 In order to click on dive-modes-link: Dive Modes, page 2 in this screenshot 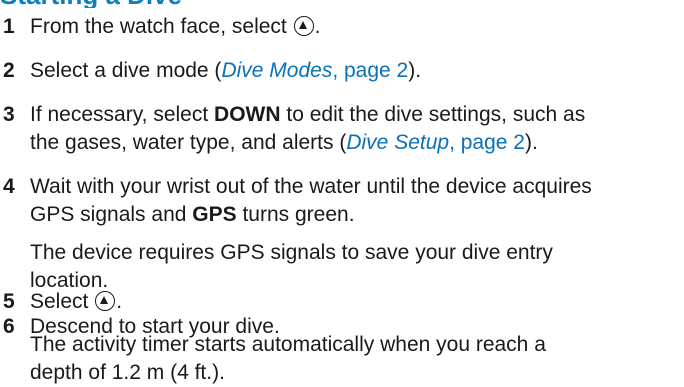, I will do `click(314, 70)`.